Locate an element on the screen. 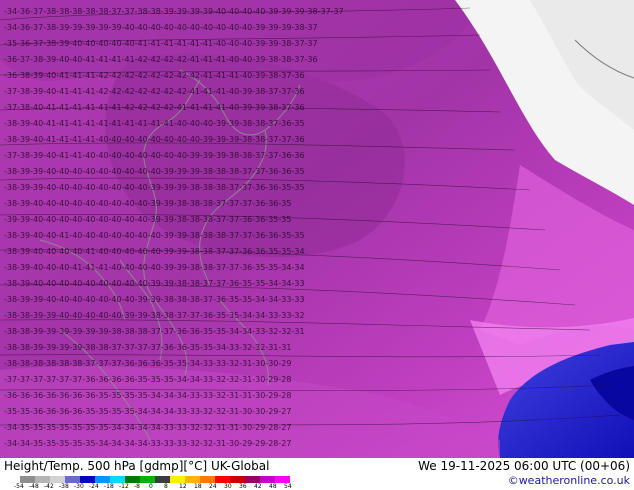 Image resolution: width=634 pixels, height=490 pixels. colorbar-tick-label: -18 is located at coordinates (109, 486).